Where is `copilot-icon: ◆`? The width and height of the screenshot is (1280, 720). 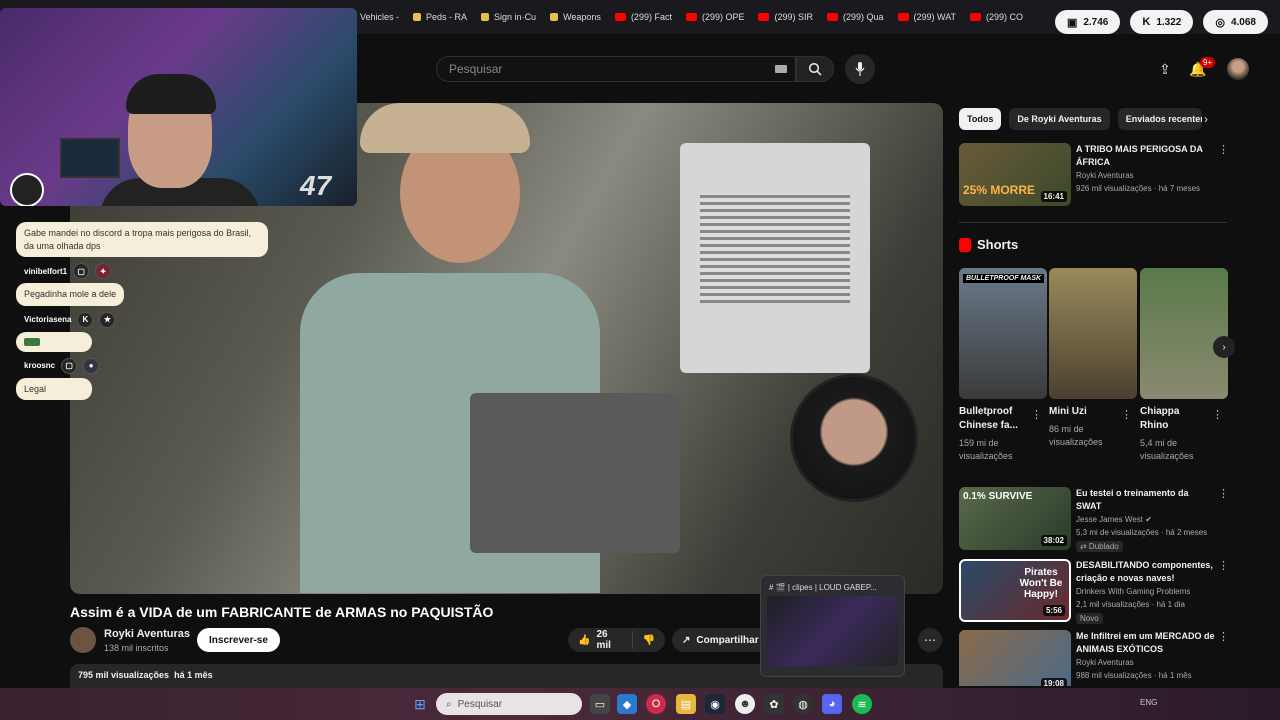
copilot-icon: ◆ is located at coordinates (627, 704).